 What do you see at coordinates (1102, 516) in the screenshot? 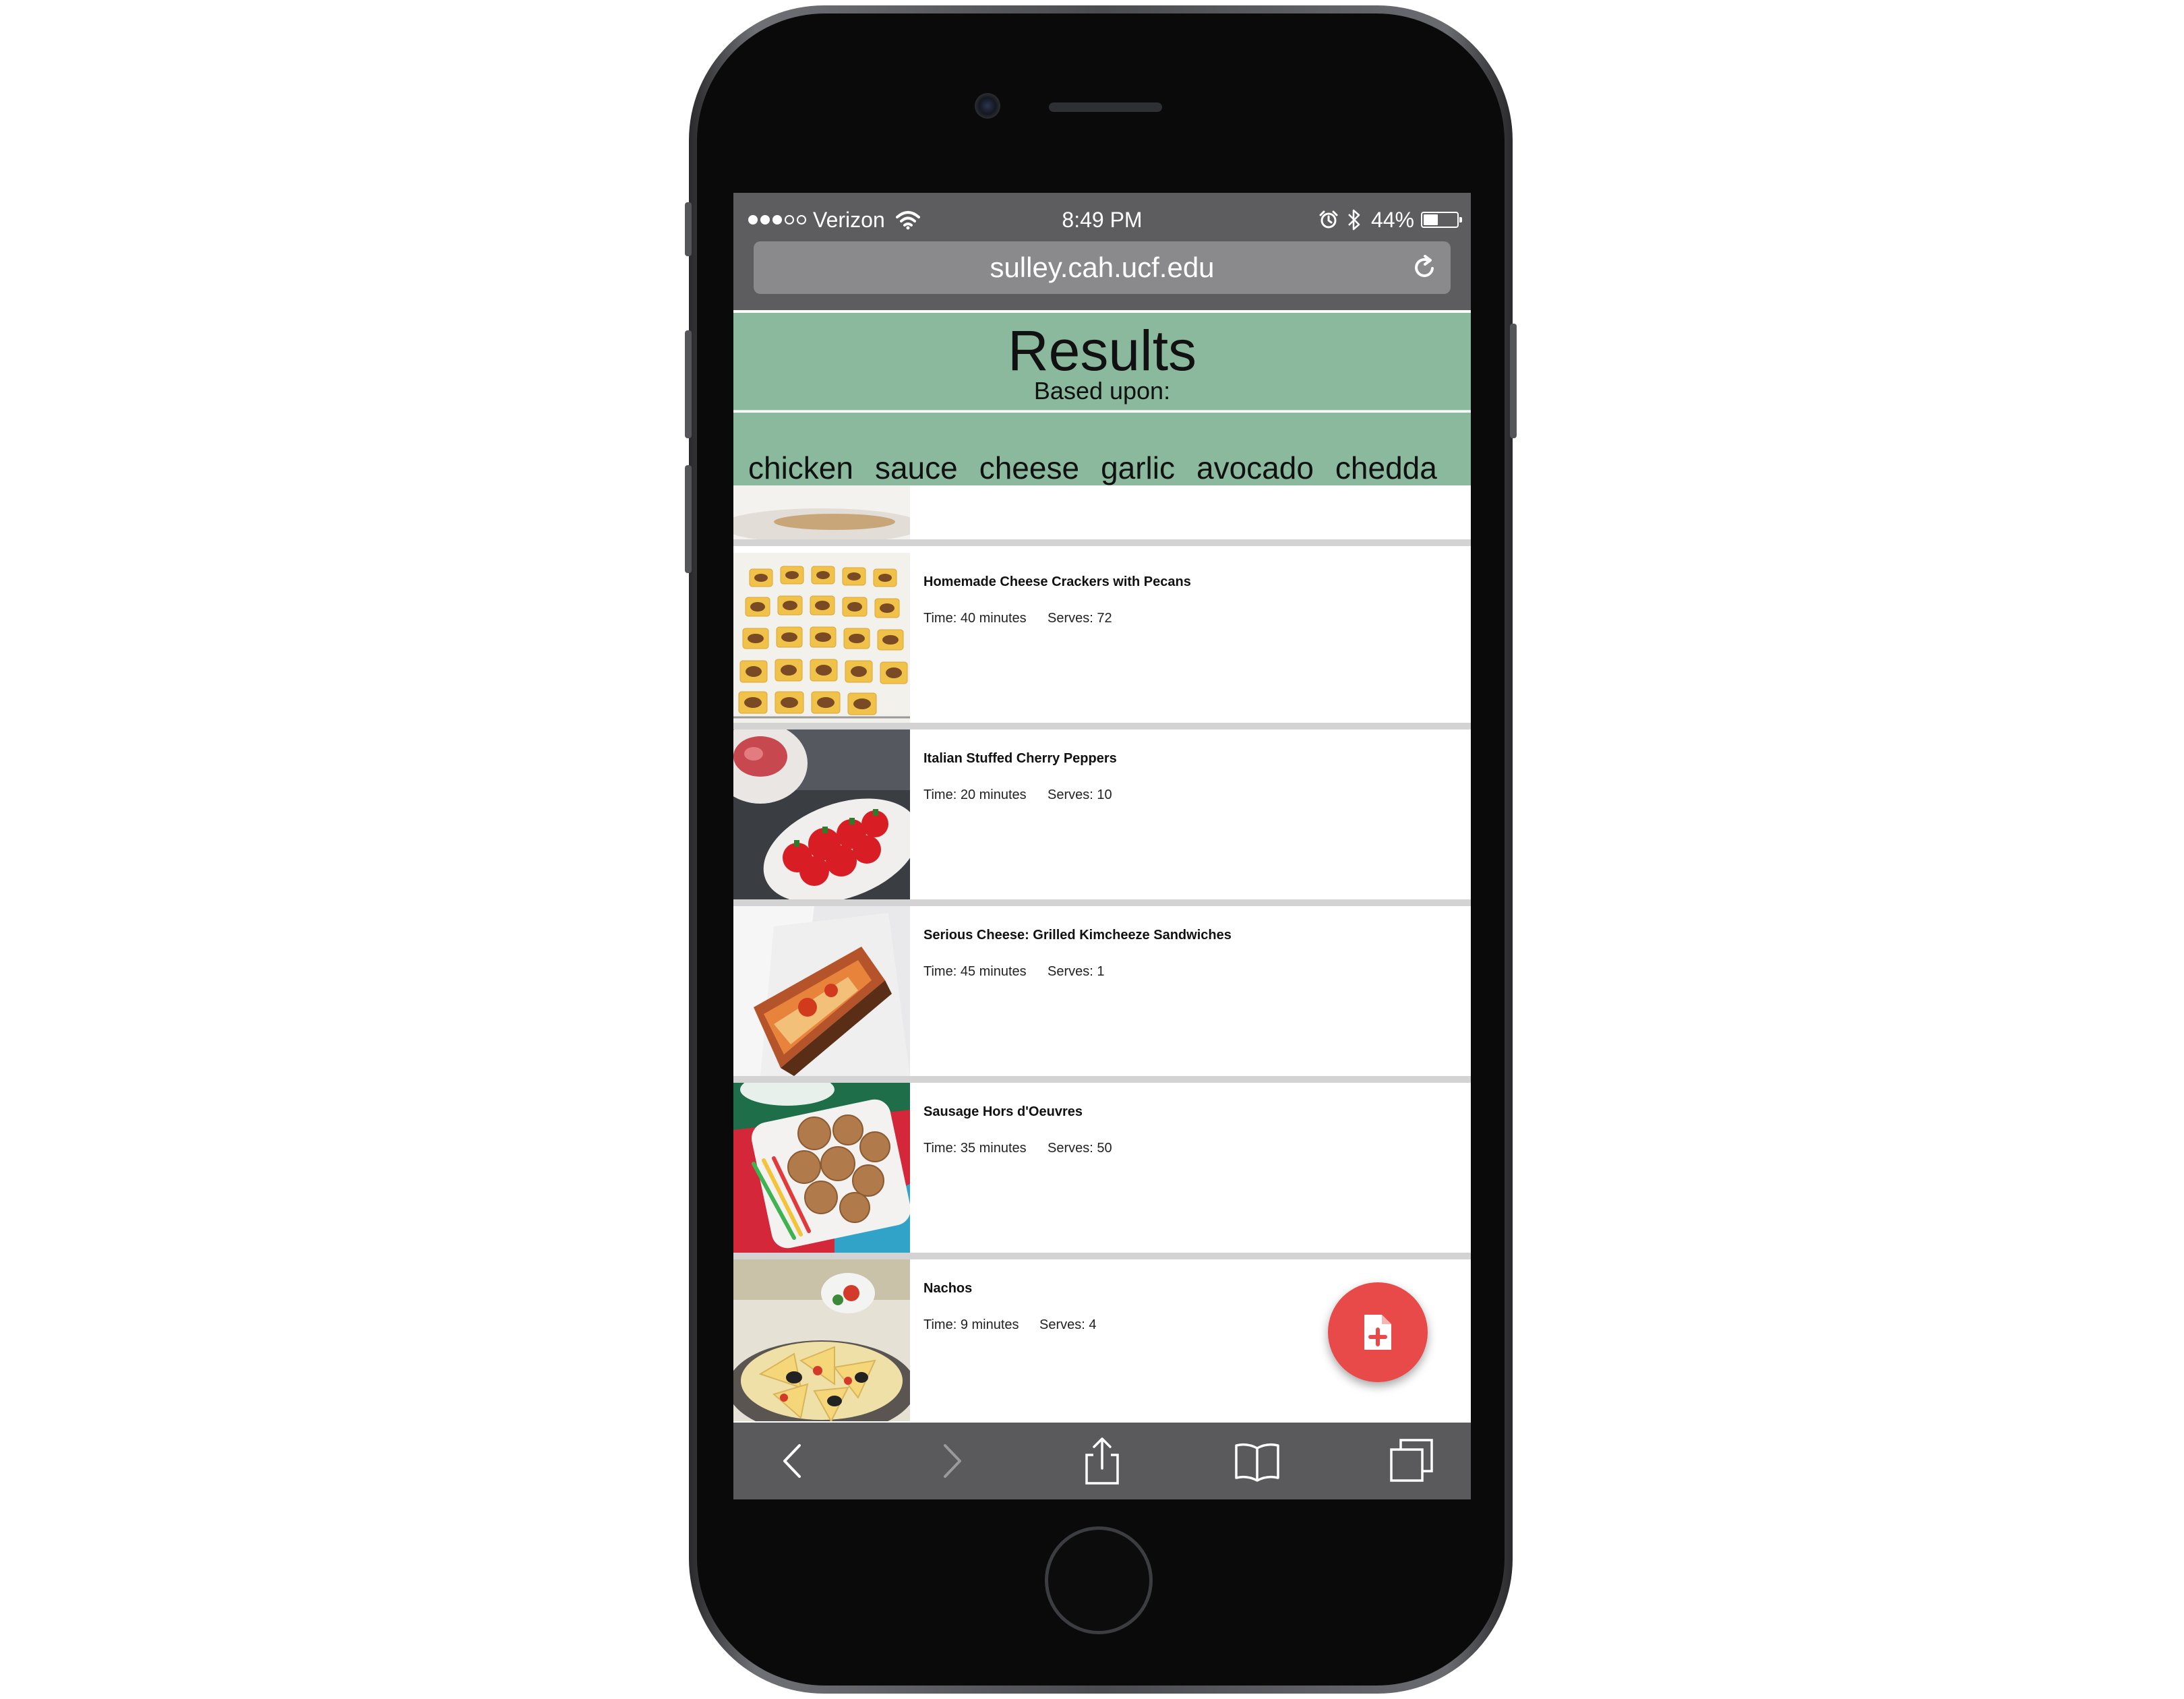
I see `recipe-card-partial` at bounding box center [1102, 516].